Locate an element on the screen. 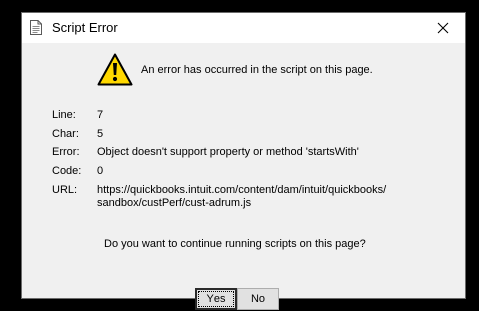 This screenshot has width=479, height=311. char-label: Char: is located at coordinates (65, 134).